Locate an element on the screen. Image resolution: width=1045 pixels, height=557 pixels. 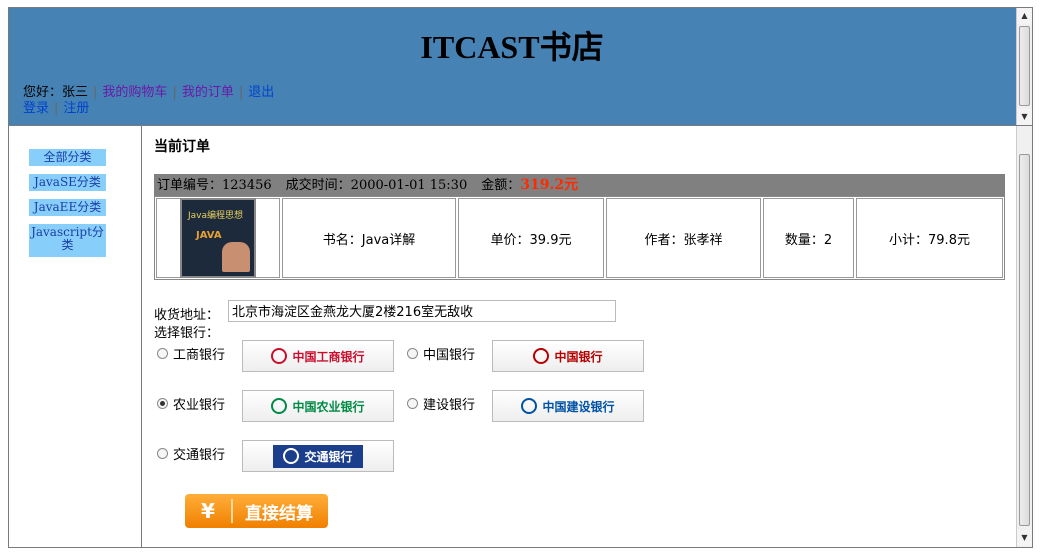
bank-name-boc: 中国银行 is located at coordinates (449, 355).